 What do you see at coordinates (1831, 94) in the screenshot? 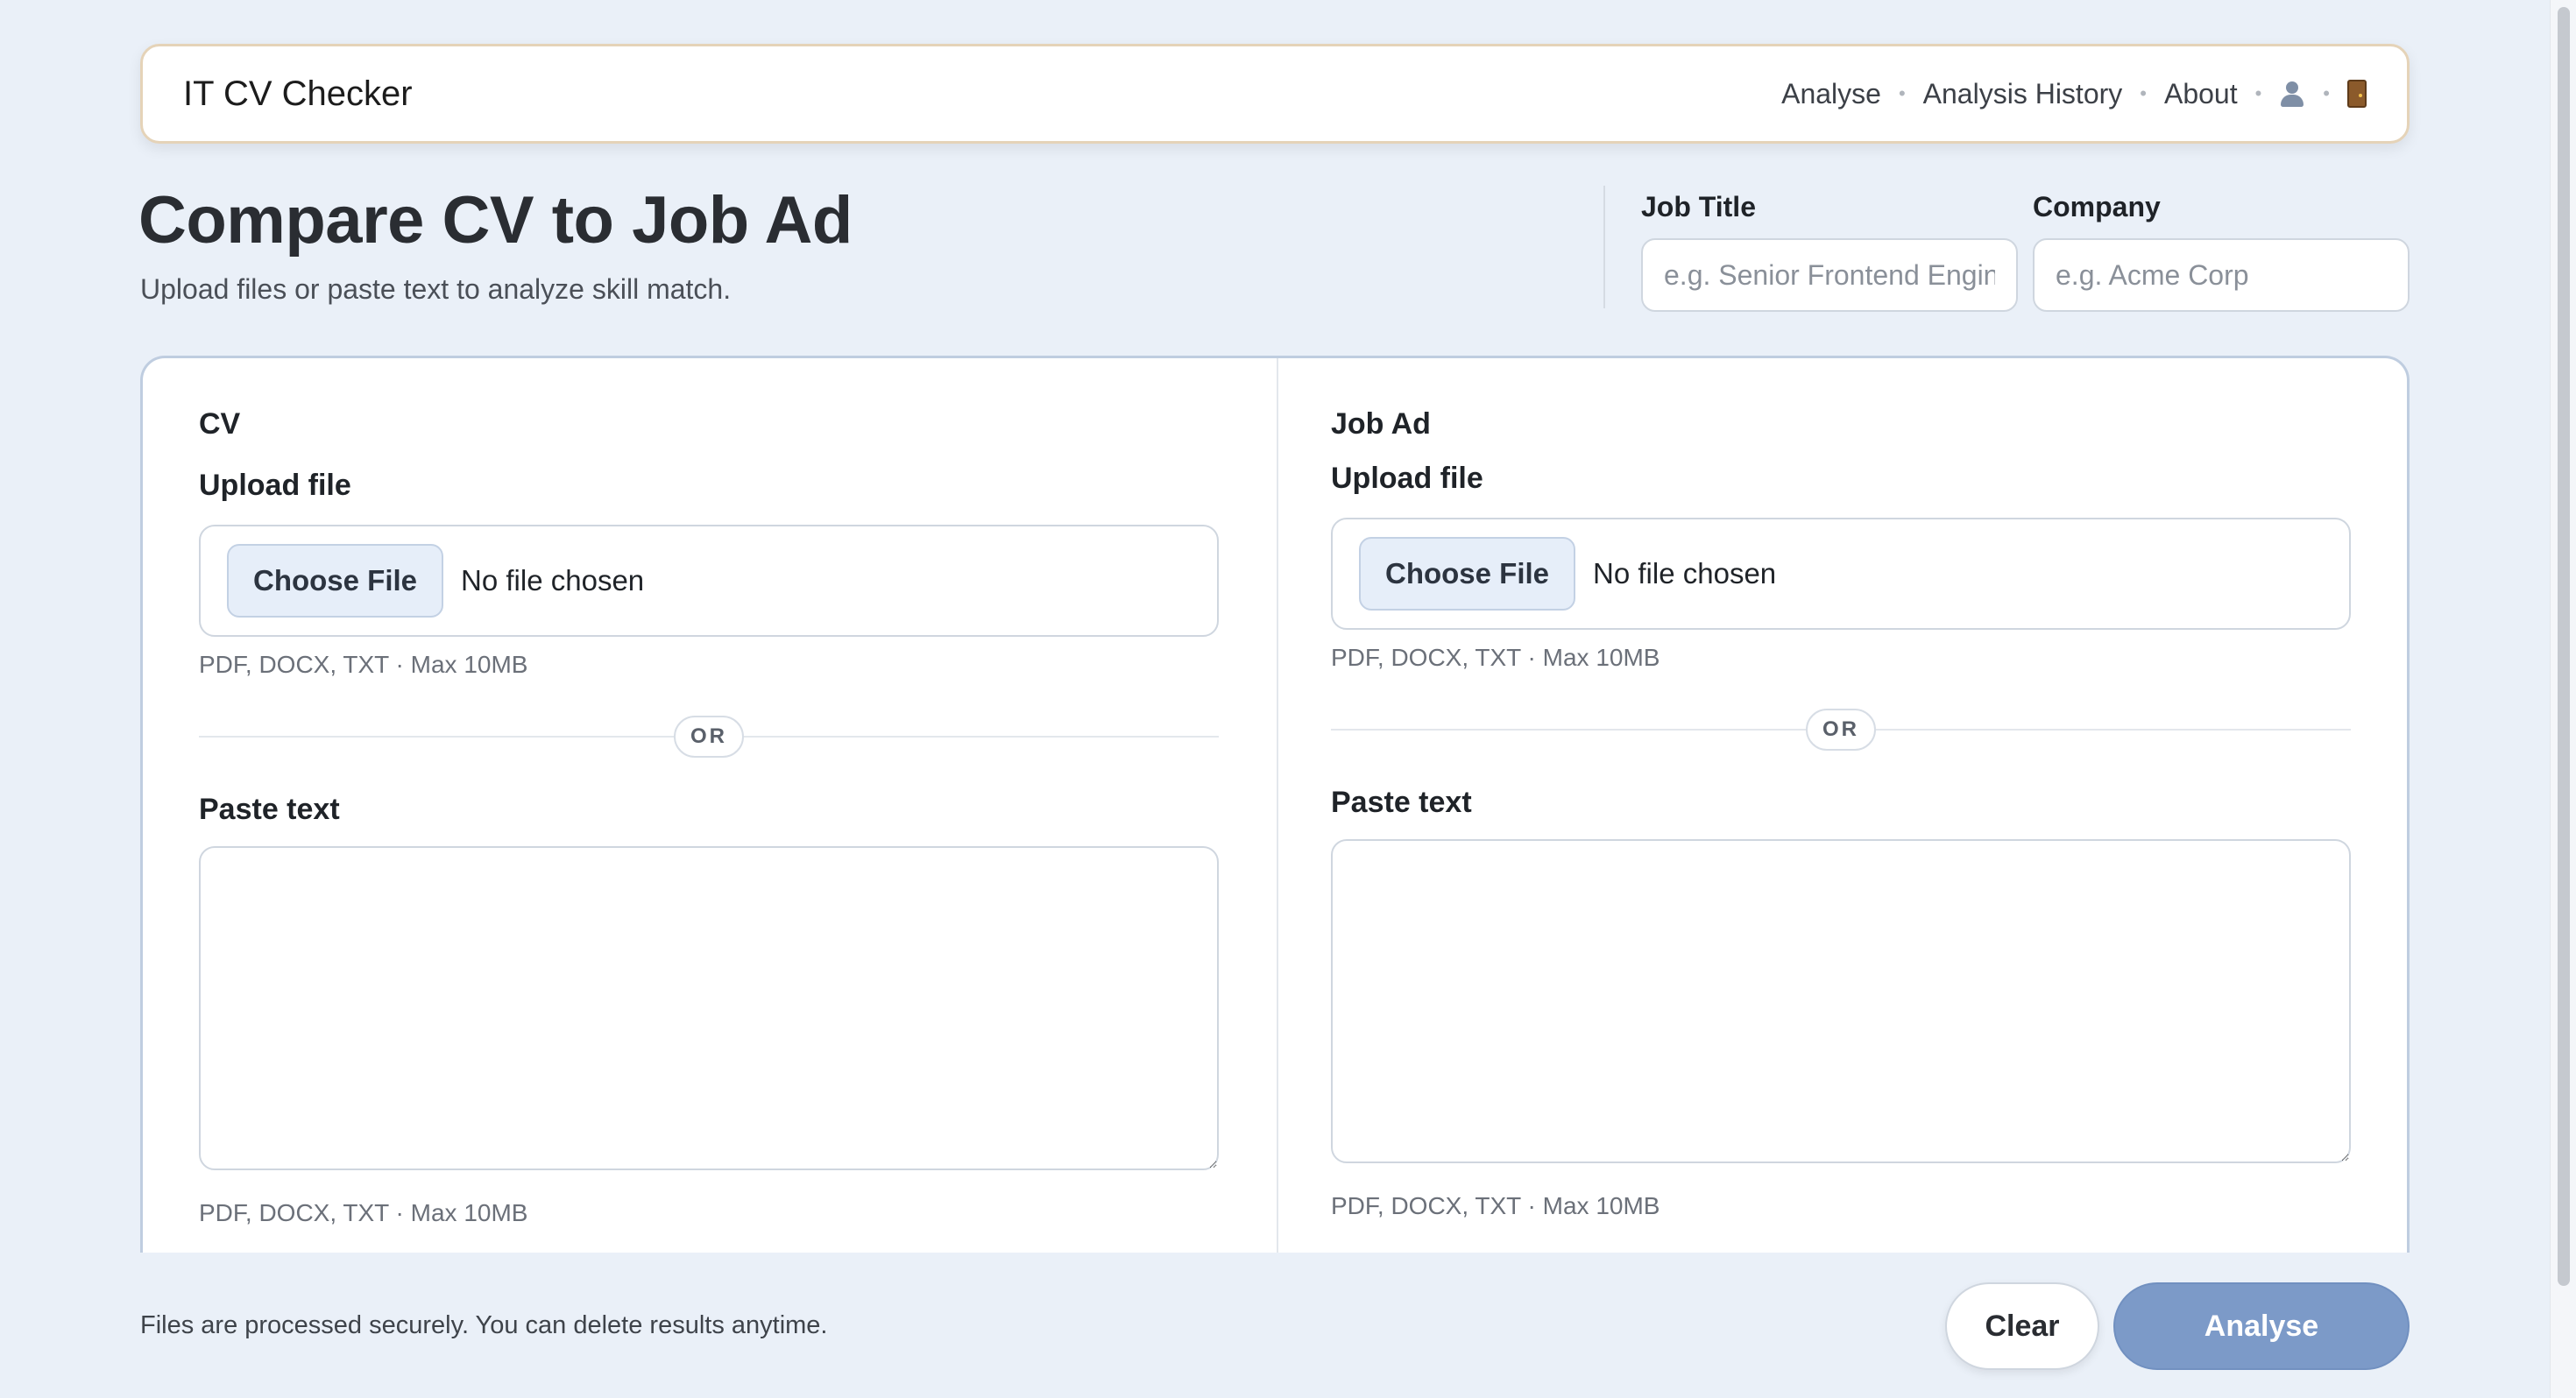
I see `nav-item-analyse: Analyse` at bounding box center [1831, 94].